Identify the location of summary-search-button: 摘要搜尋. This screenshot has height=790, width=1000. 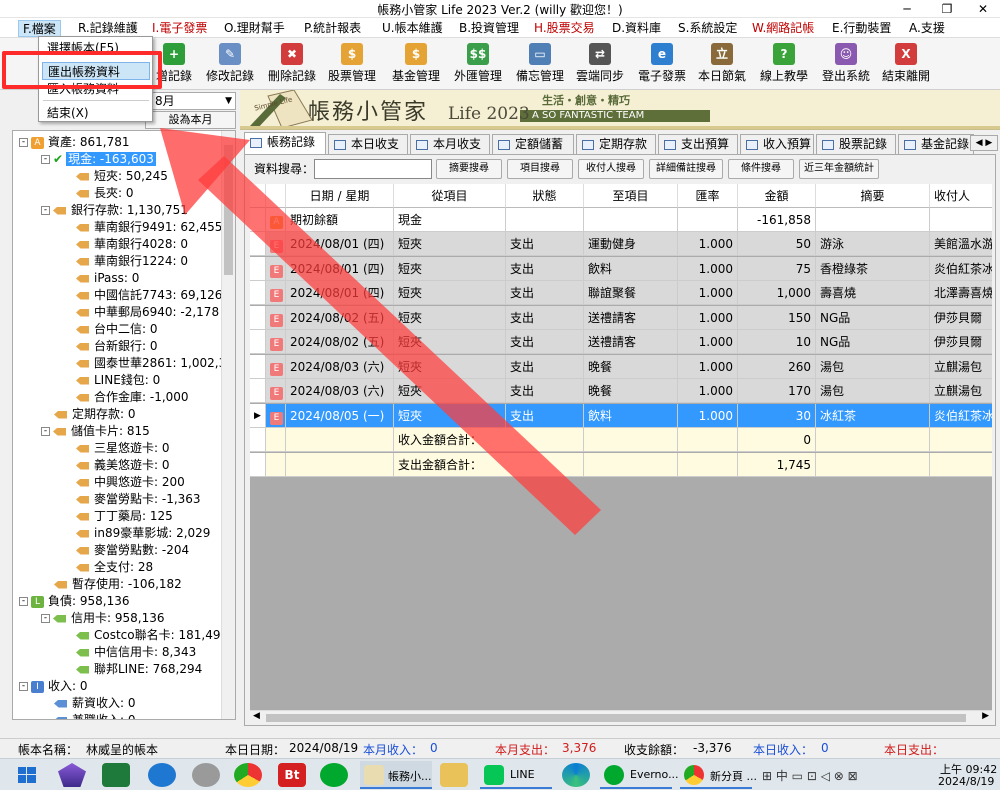
(469, 169).